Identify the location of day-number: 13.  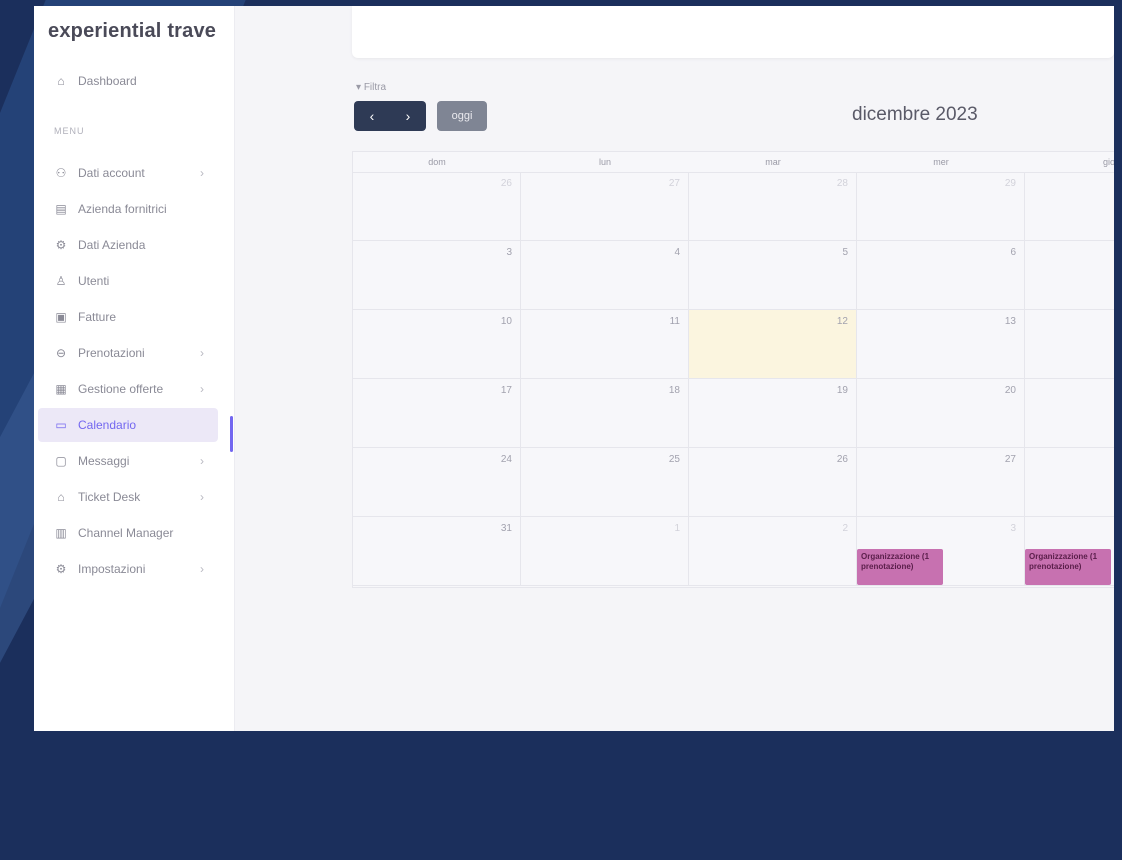
(1010, 321).